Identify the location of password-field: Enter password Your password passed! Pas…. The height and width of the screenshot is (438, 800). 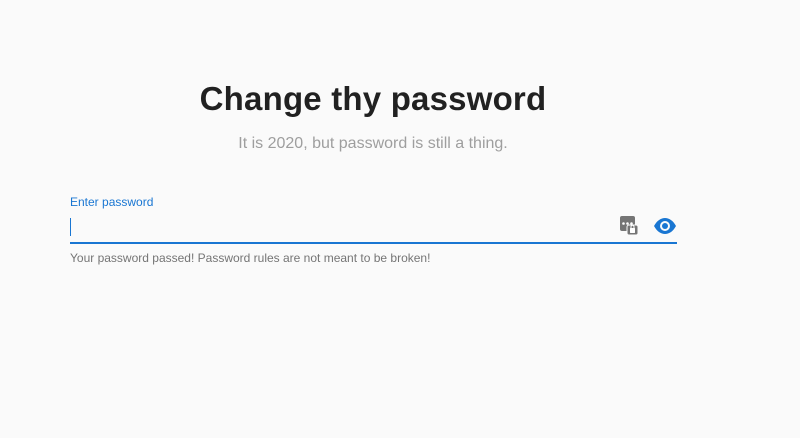
(373, 230).